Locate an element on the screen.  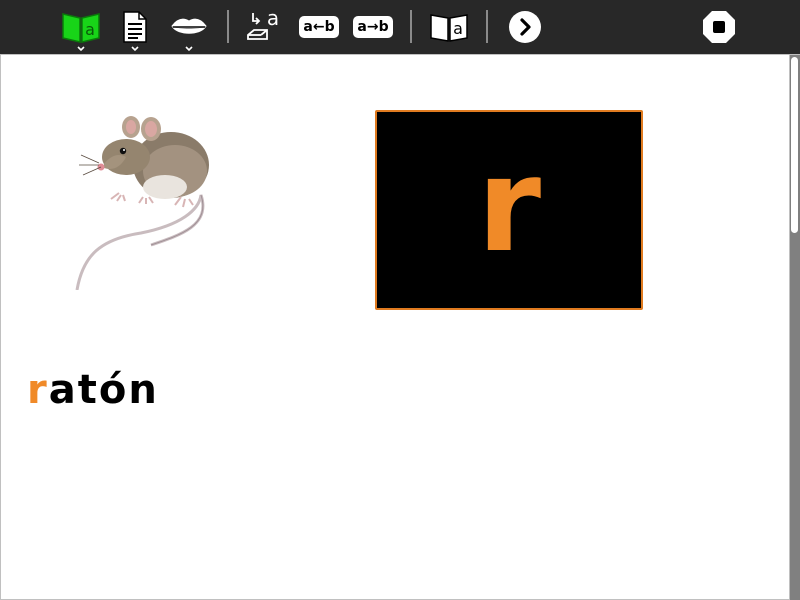
document-icon is located at coordinates (135, 27).